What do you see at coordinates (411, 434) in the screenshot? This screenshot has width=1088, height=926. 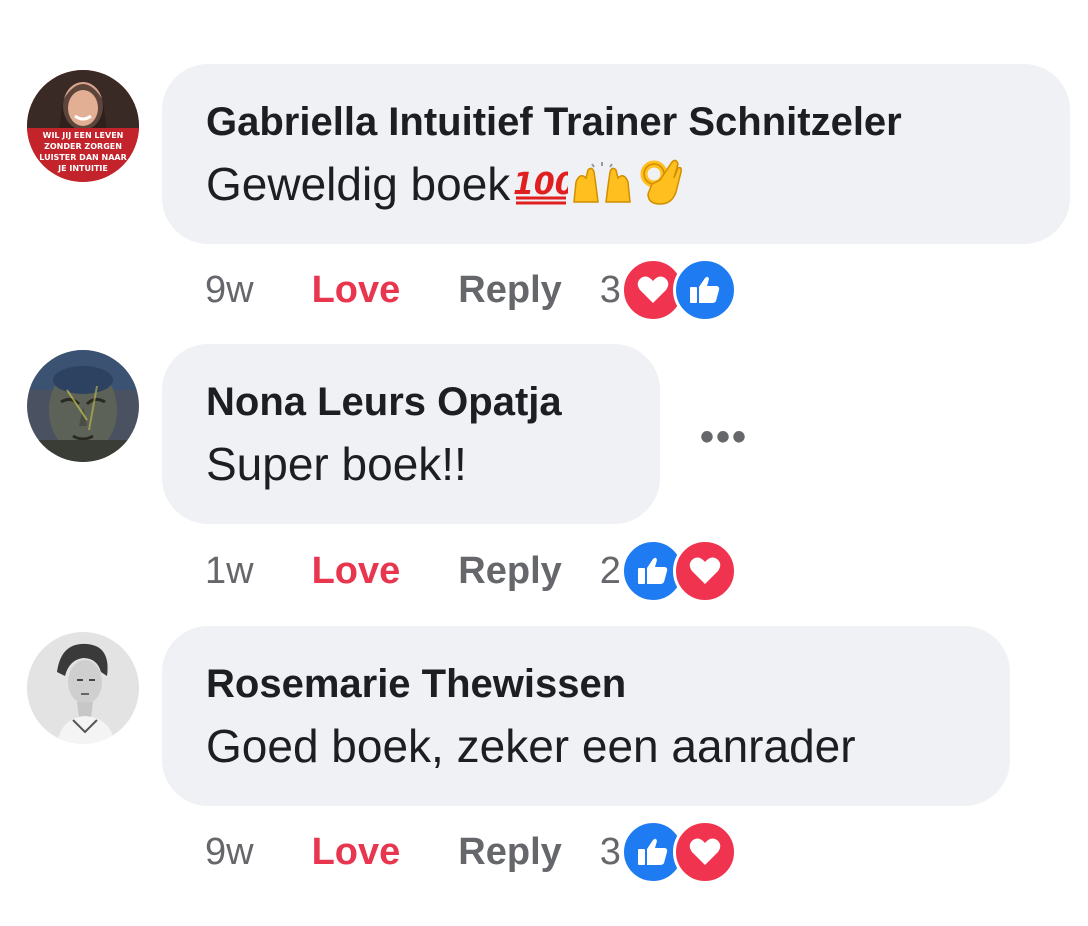 I see `comment-bubble: Nona Leurs Opatja Super boek!!` at bounding box center [411, 434].